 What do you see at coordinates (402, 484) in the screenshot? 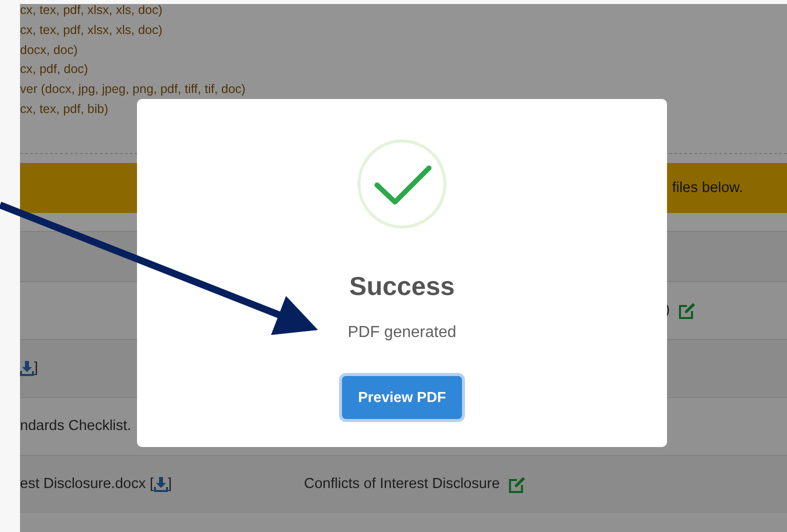
I see `document-title: Conflicts of Interest Disclosure` at bounding box center [402, 484].